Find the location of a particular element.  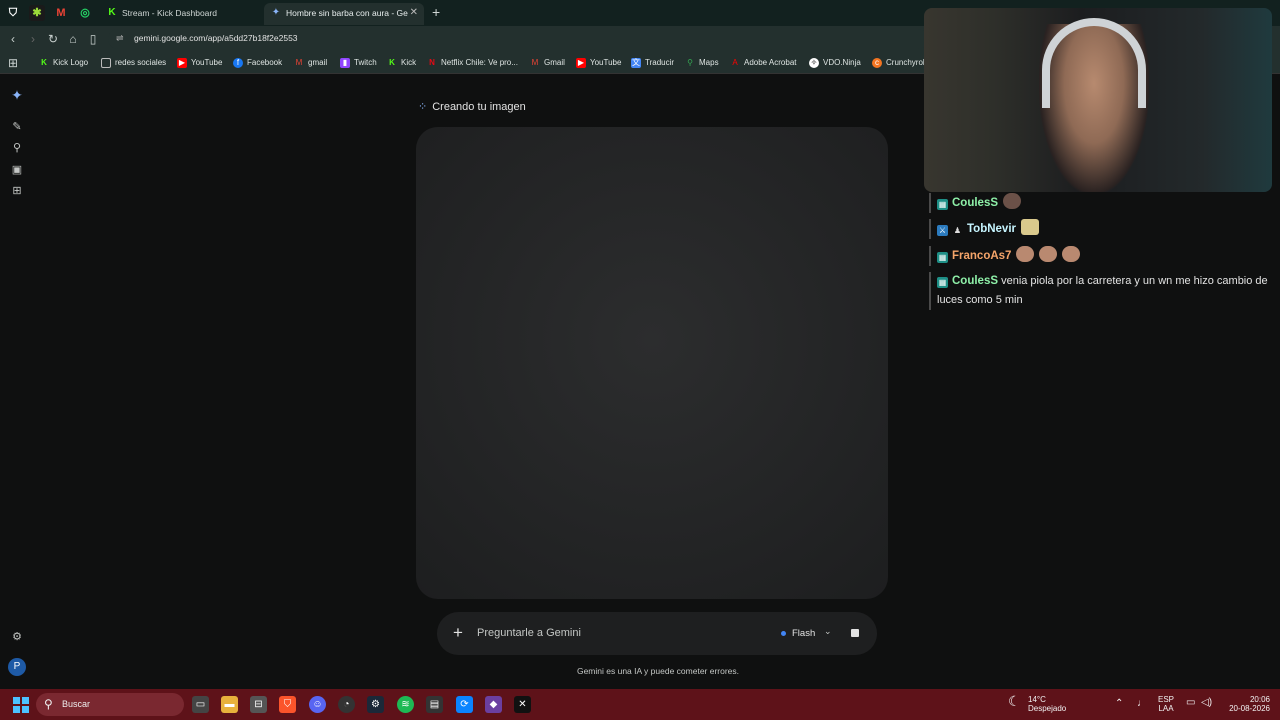

capcut-icon: ✕ is located at coordinates (522, 704).